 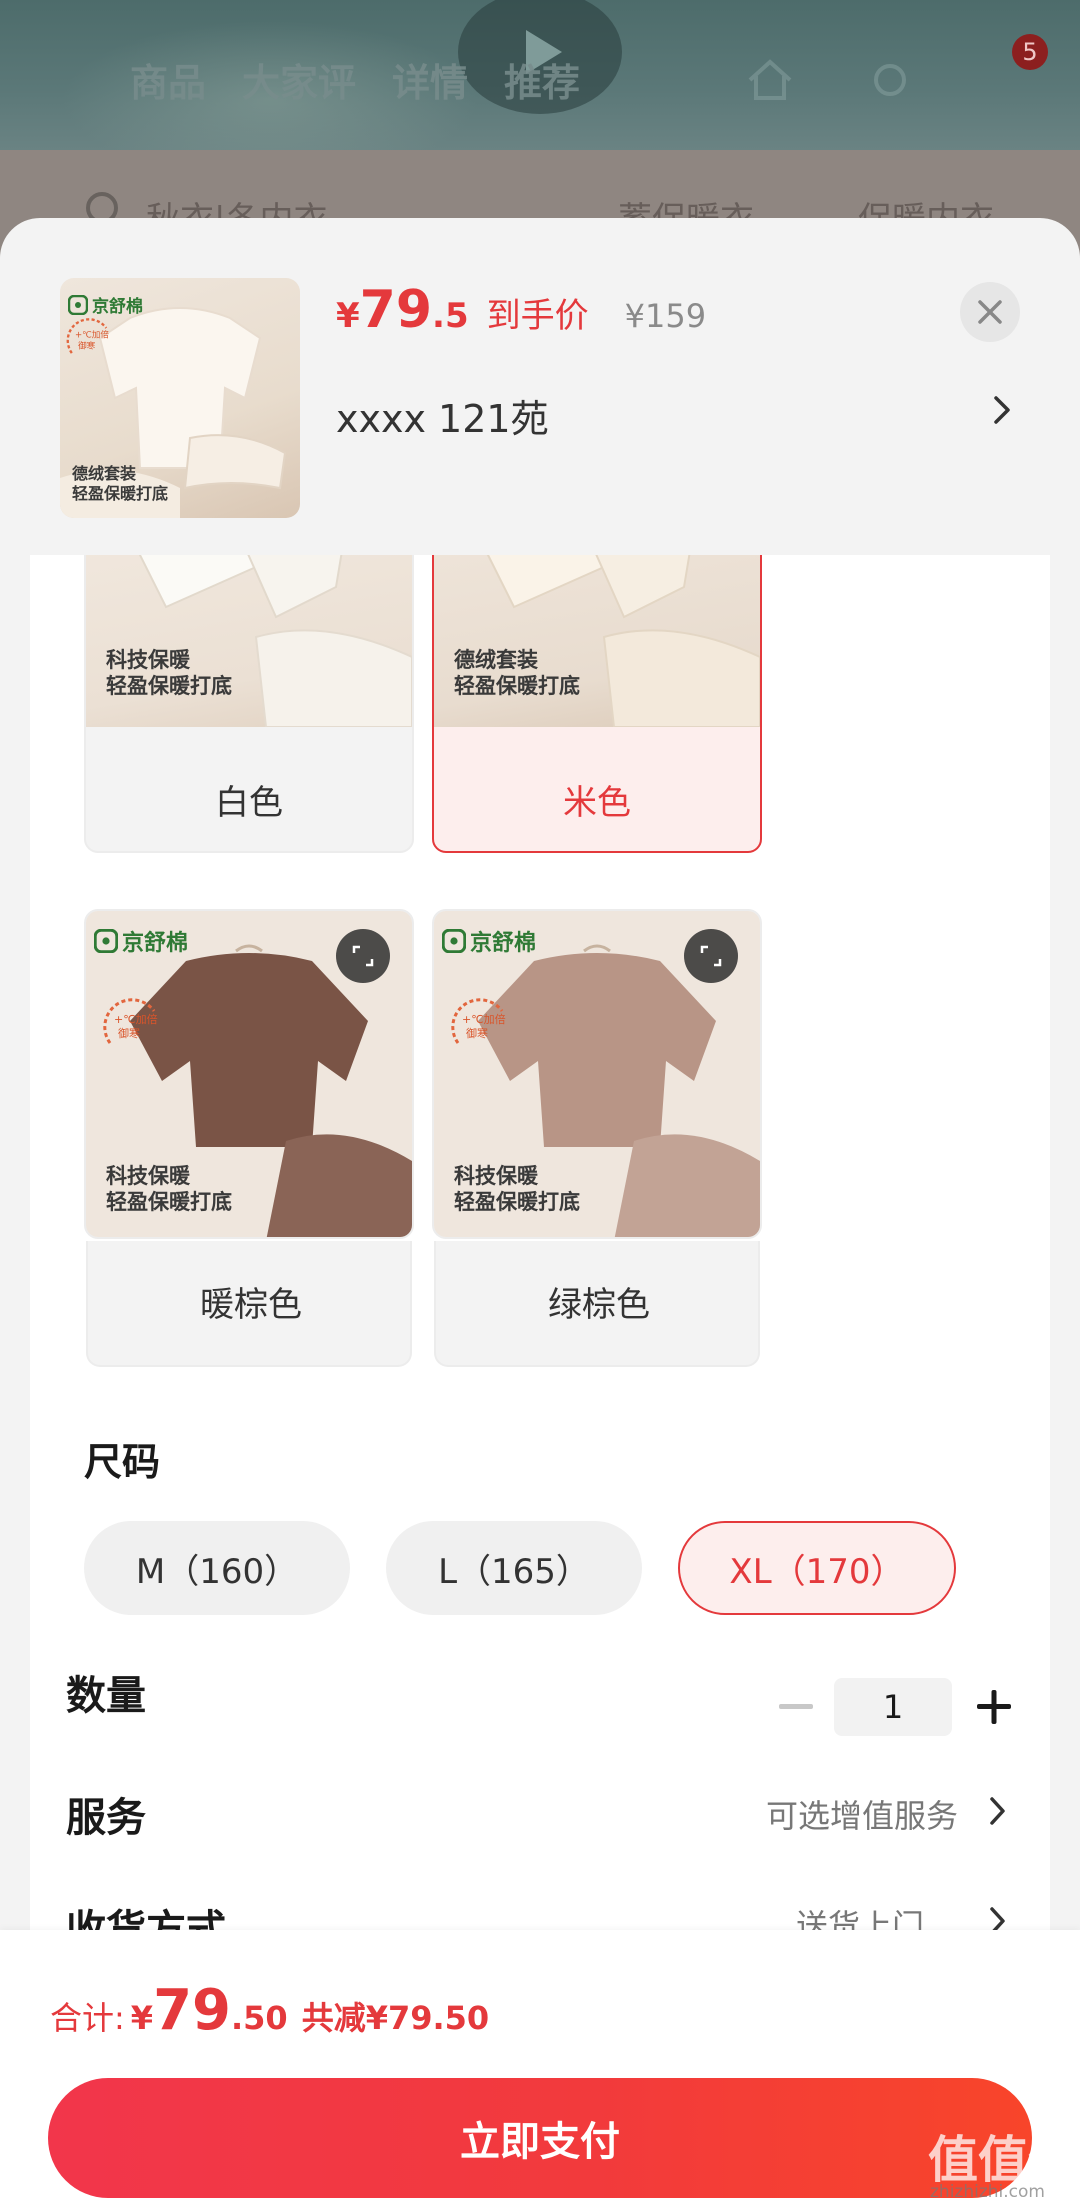 I want to click on color-image: 科技保暖 轻盈保暖打底, so click(x=249, y=641).